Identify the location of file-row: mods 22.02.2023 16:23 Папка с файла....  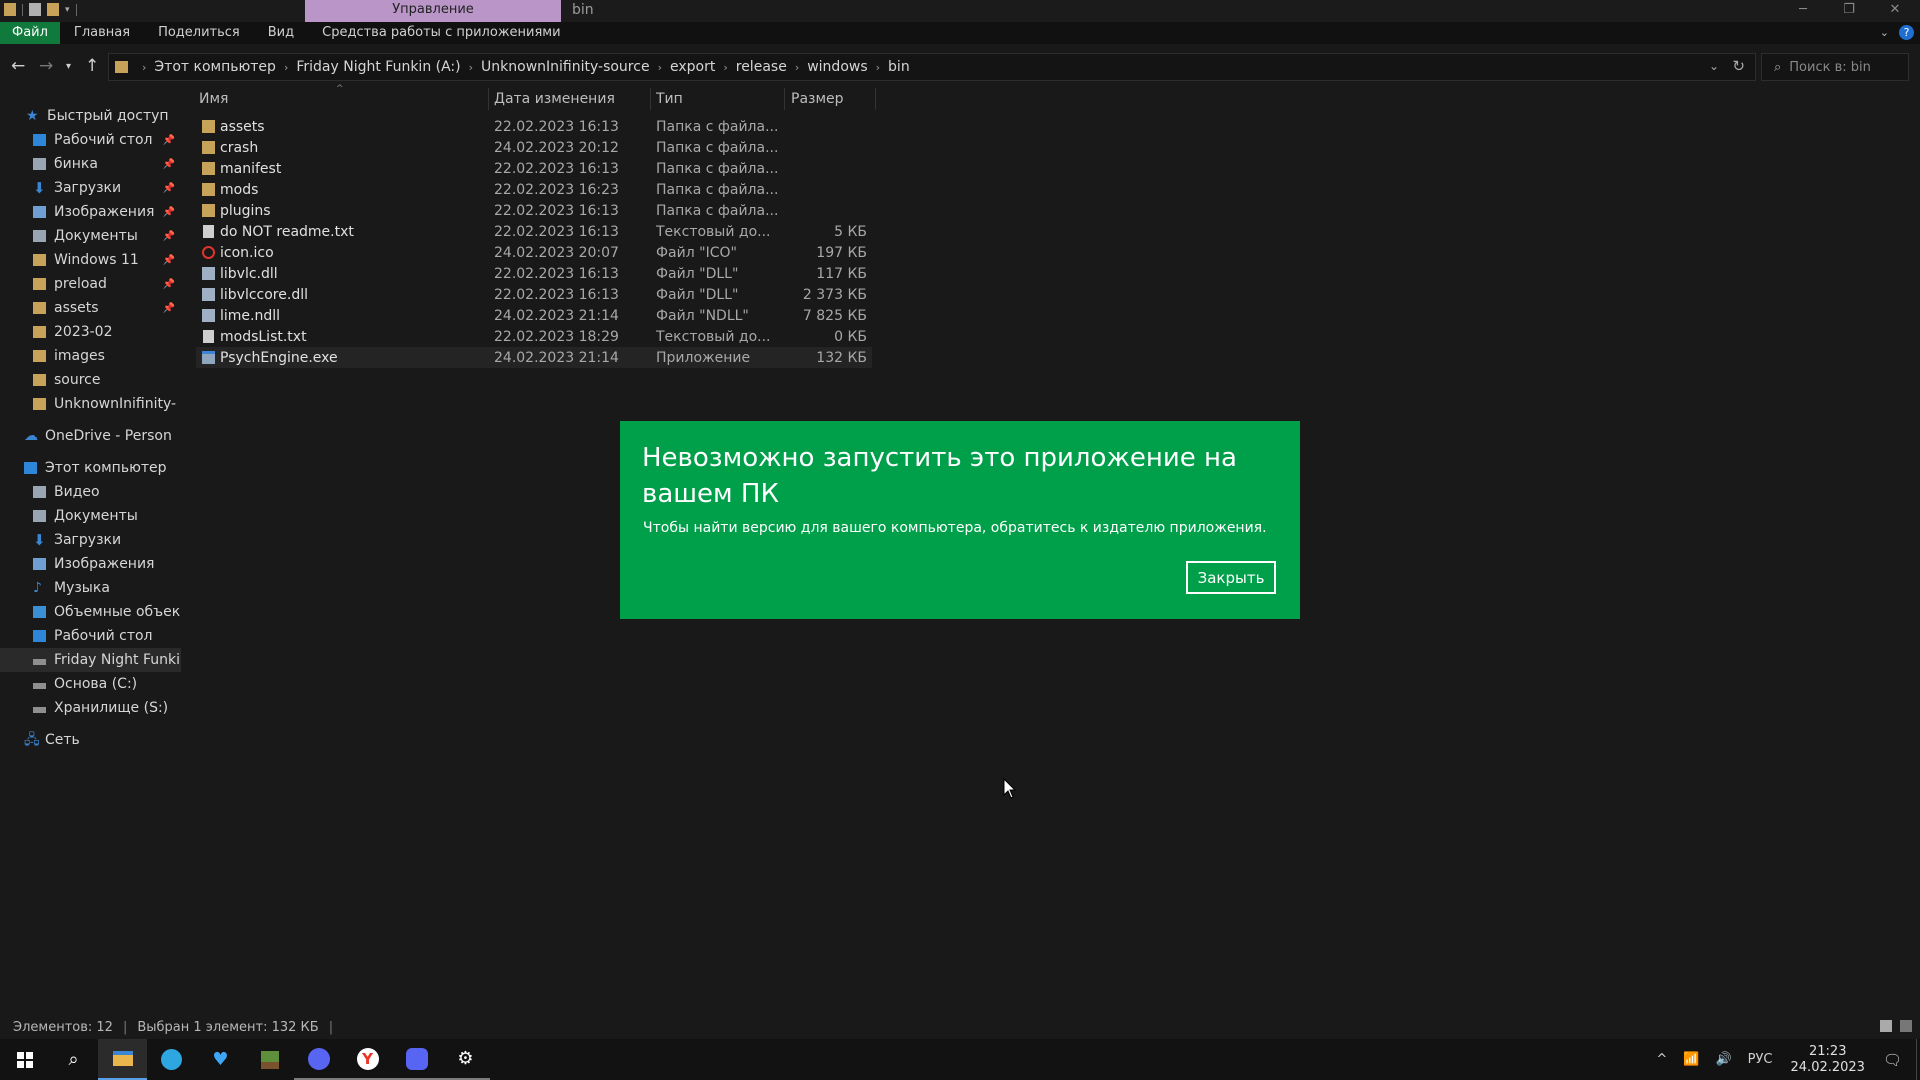
(534, 189).